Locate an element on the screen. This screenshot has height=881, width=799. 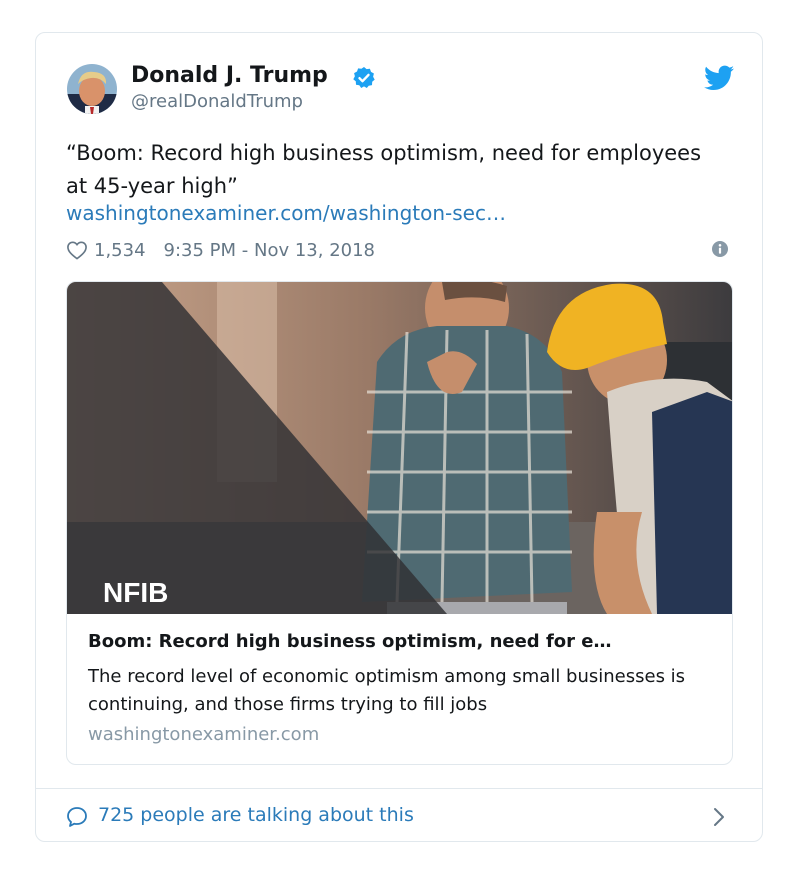
heart-icon is located at coordinates (77, 250).